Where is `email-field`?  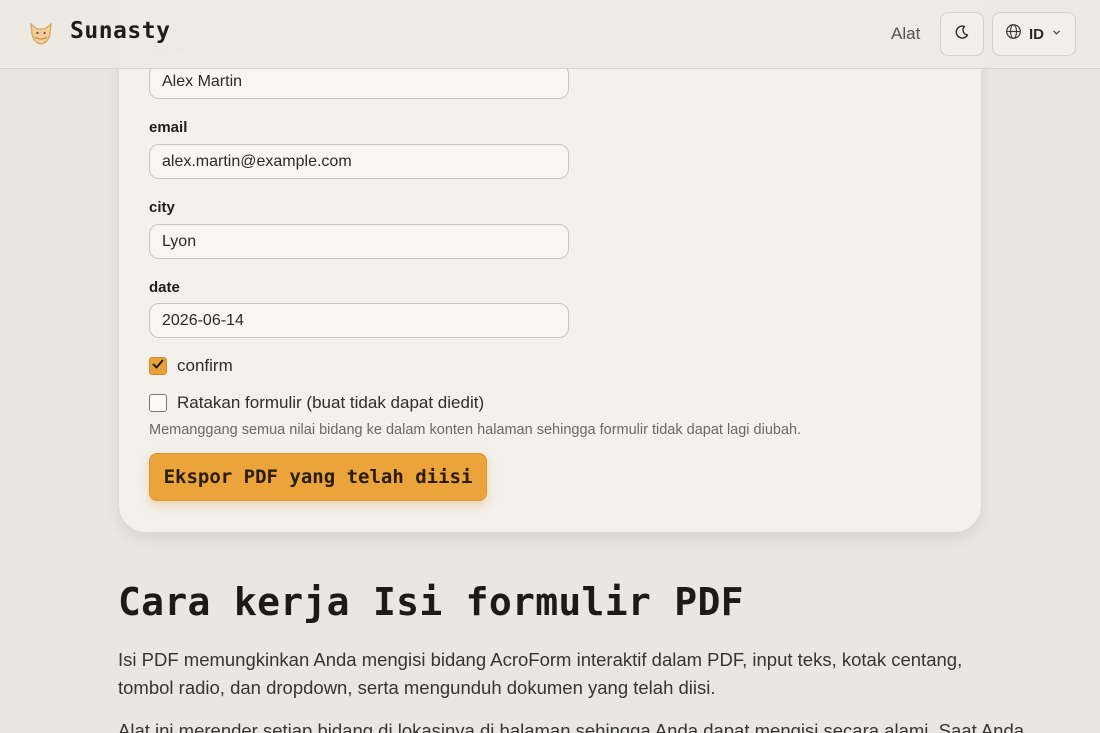 email-field is located at coordinates (359, 161).